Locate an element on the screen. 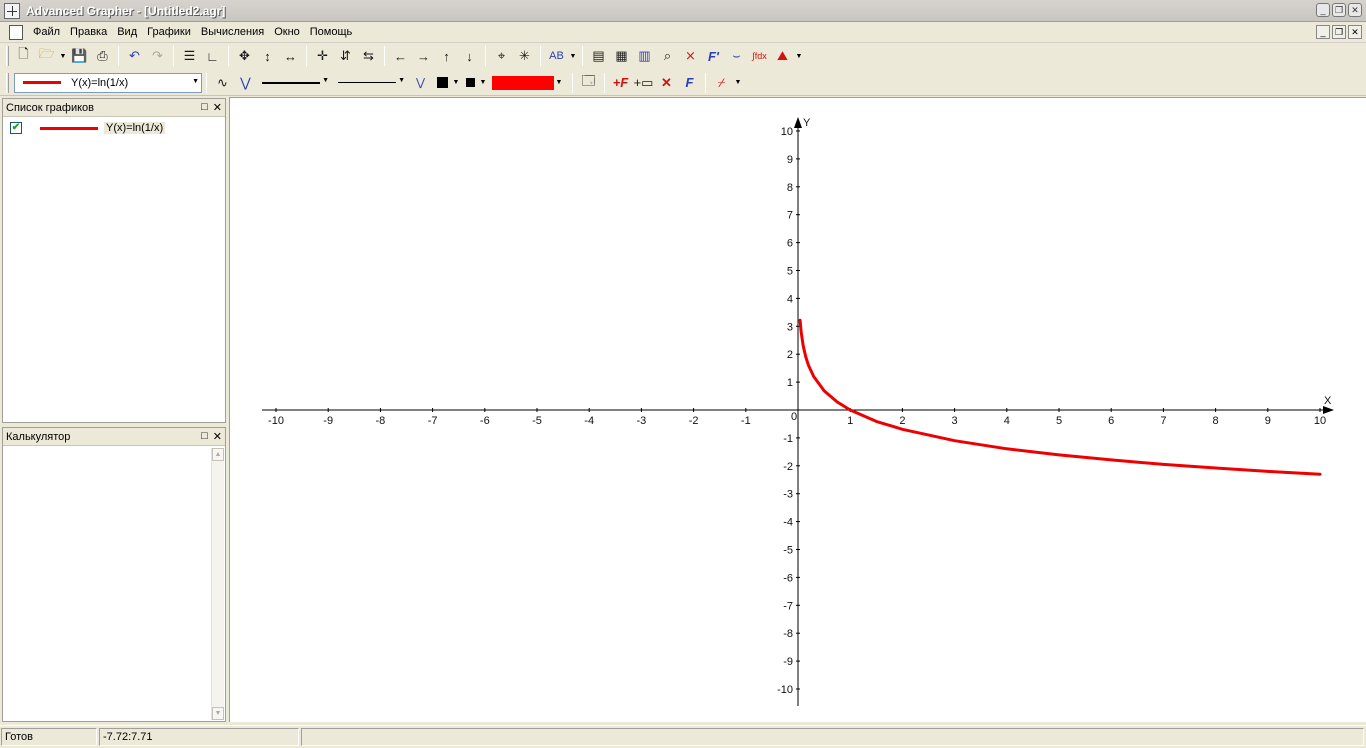 The width and height of the screenshot is (1366, 748). horizontal-move-icon: ↔ is located at coordinates (290, 56).